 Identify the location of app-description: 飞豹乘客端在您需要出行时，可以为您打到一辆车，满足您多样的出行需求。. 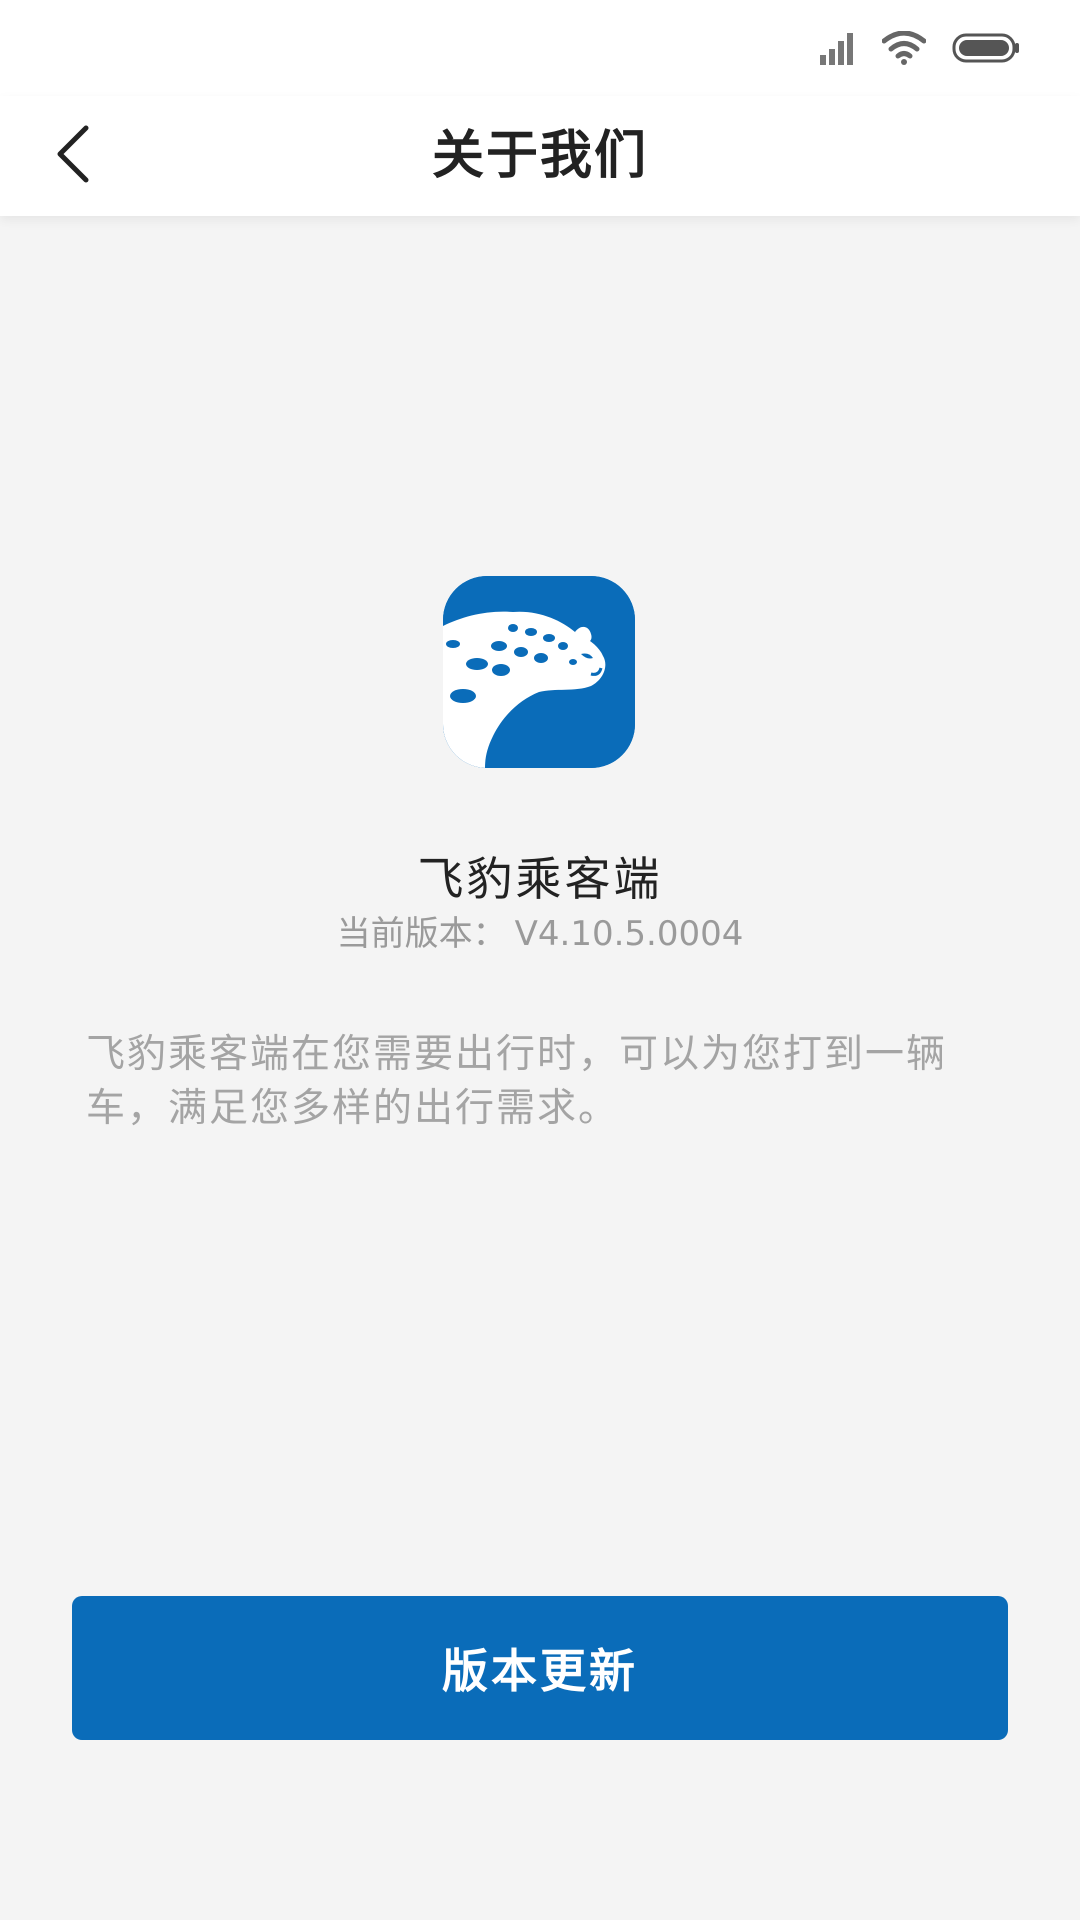
(517, 1081).